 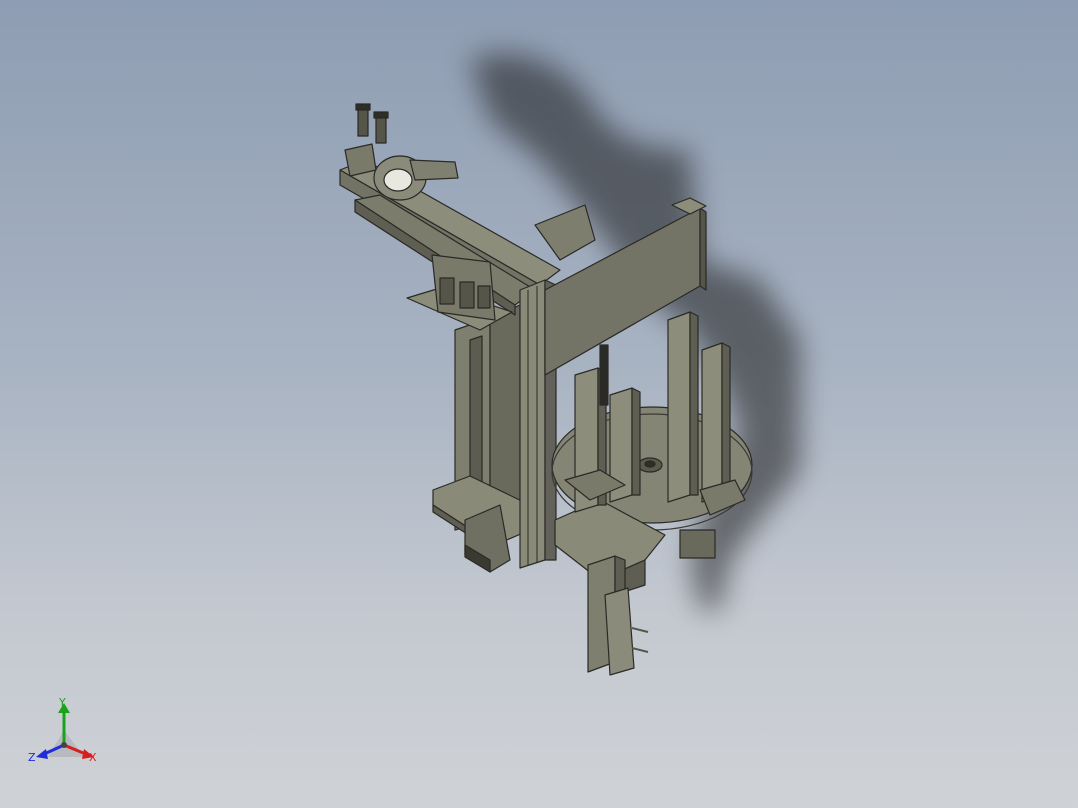 I want to click on side-sensor, so click(x=697, y=544).